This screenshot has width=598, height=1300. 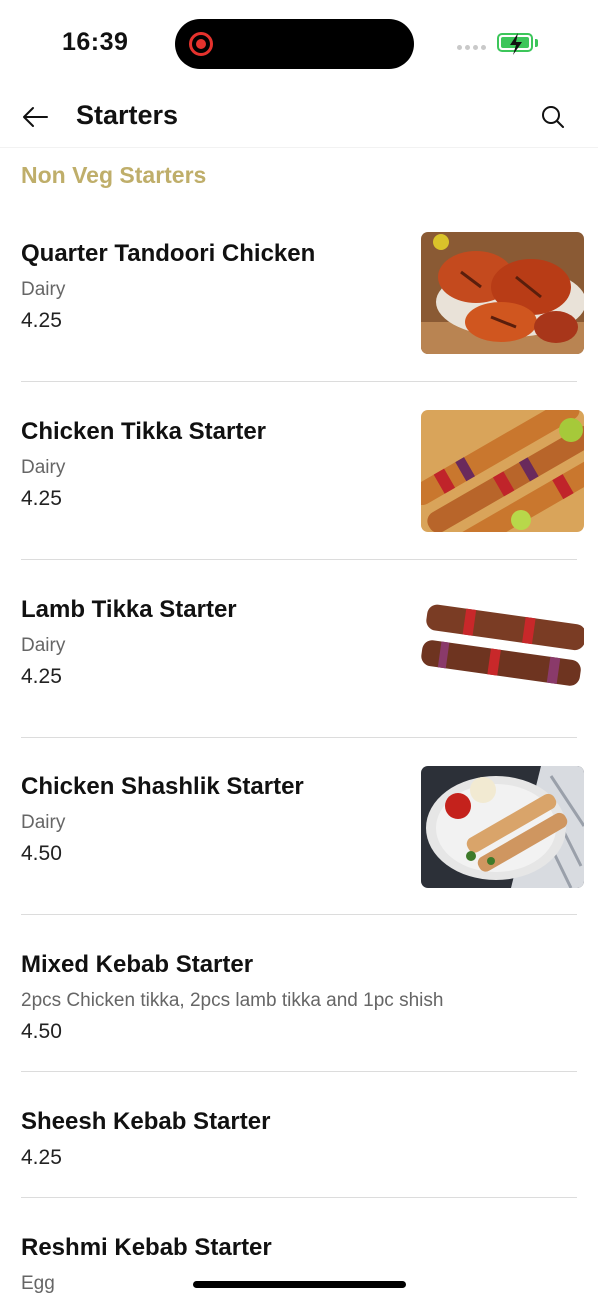 What do you see at coordinates (114, 175) in the screenshot?
I see `section-title: Non Veg Starters` at bounding box center [114, 175].